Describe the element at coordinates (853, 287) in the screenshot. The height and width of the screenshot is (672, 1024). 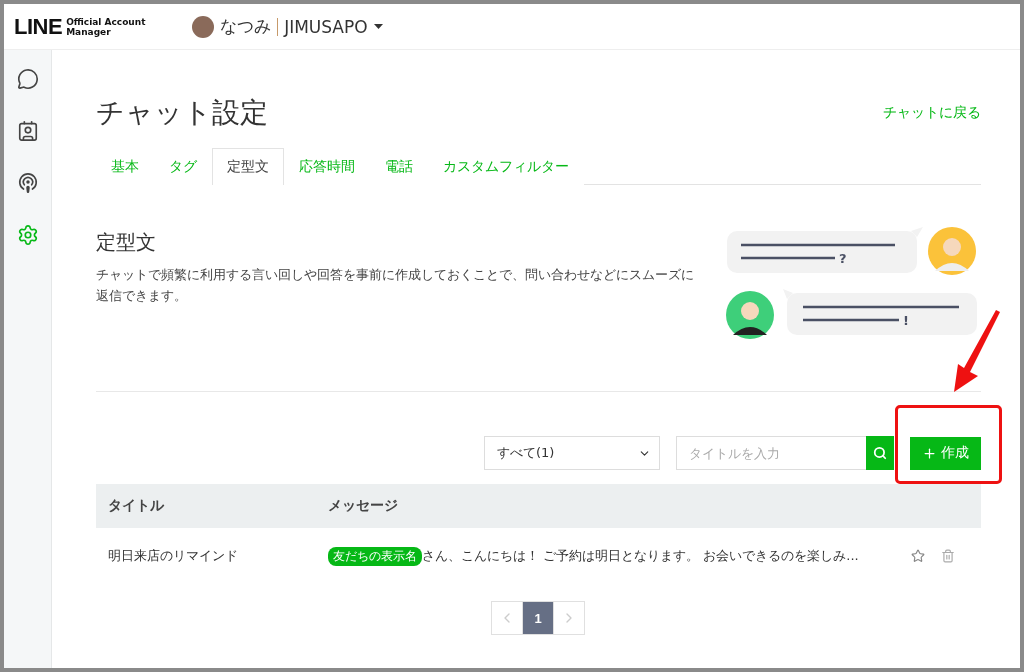
I see `chat-illustration-drawing: ? !` at that location.